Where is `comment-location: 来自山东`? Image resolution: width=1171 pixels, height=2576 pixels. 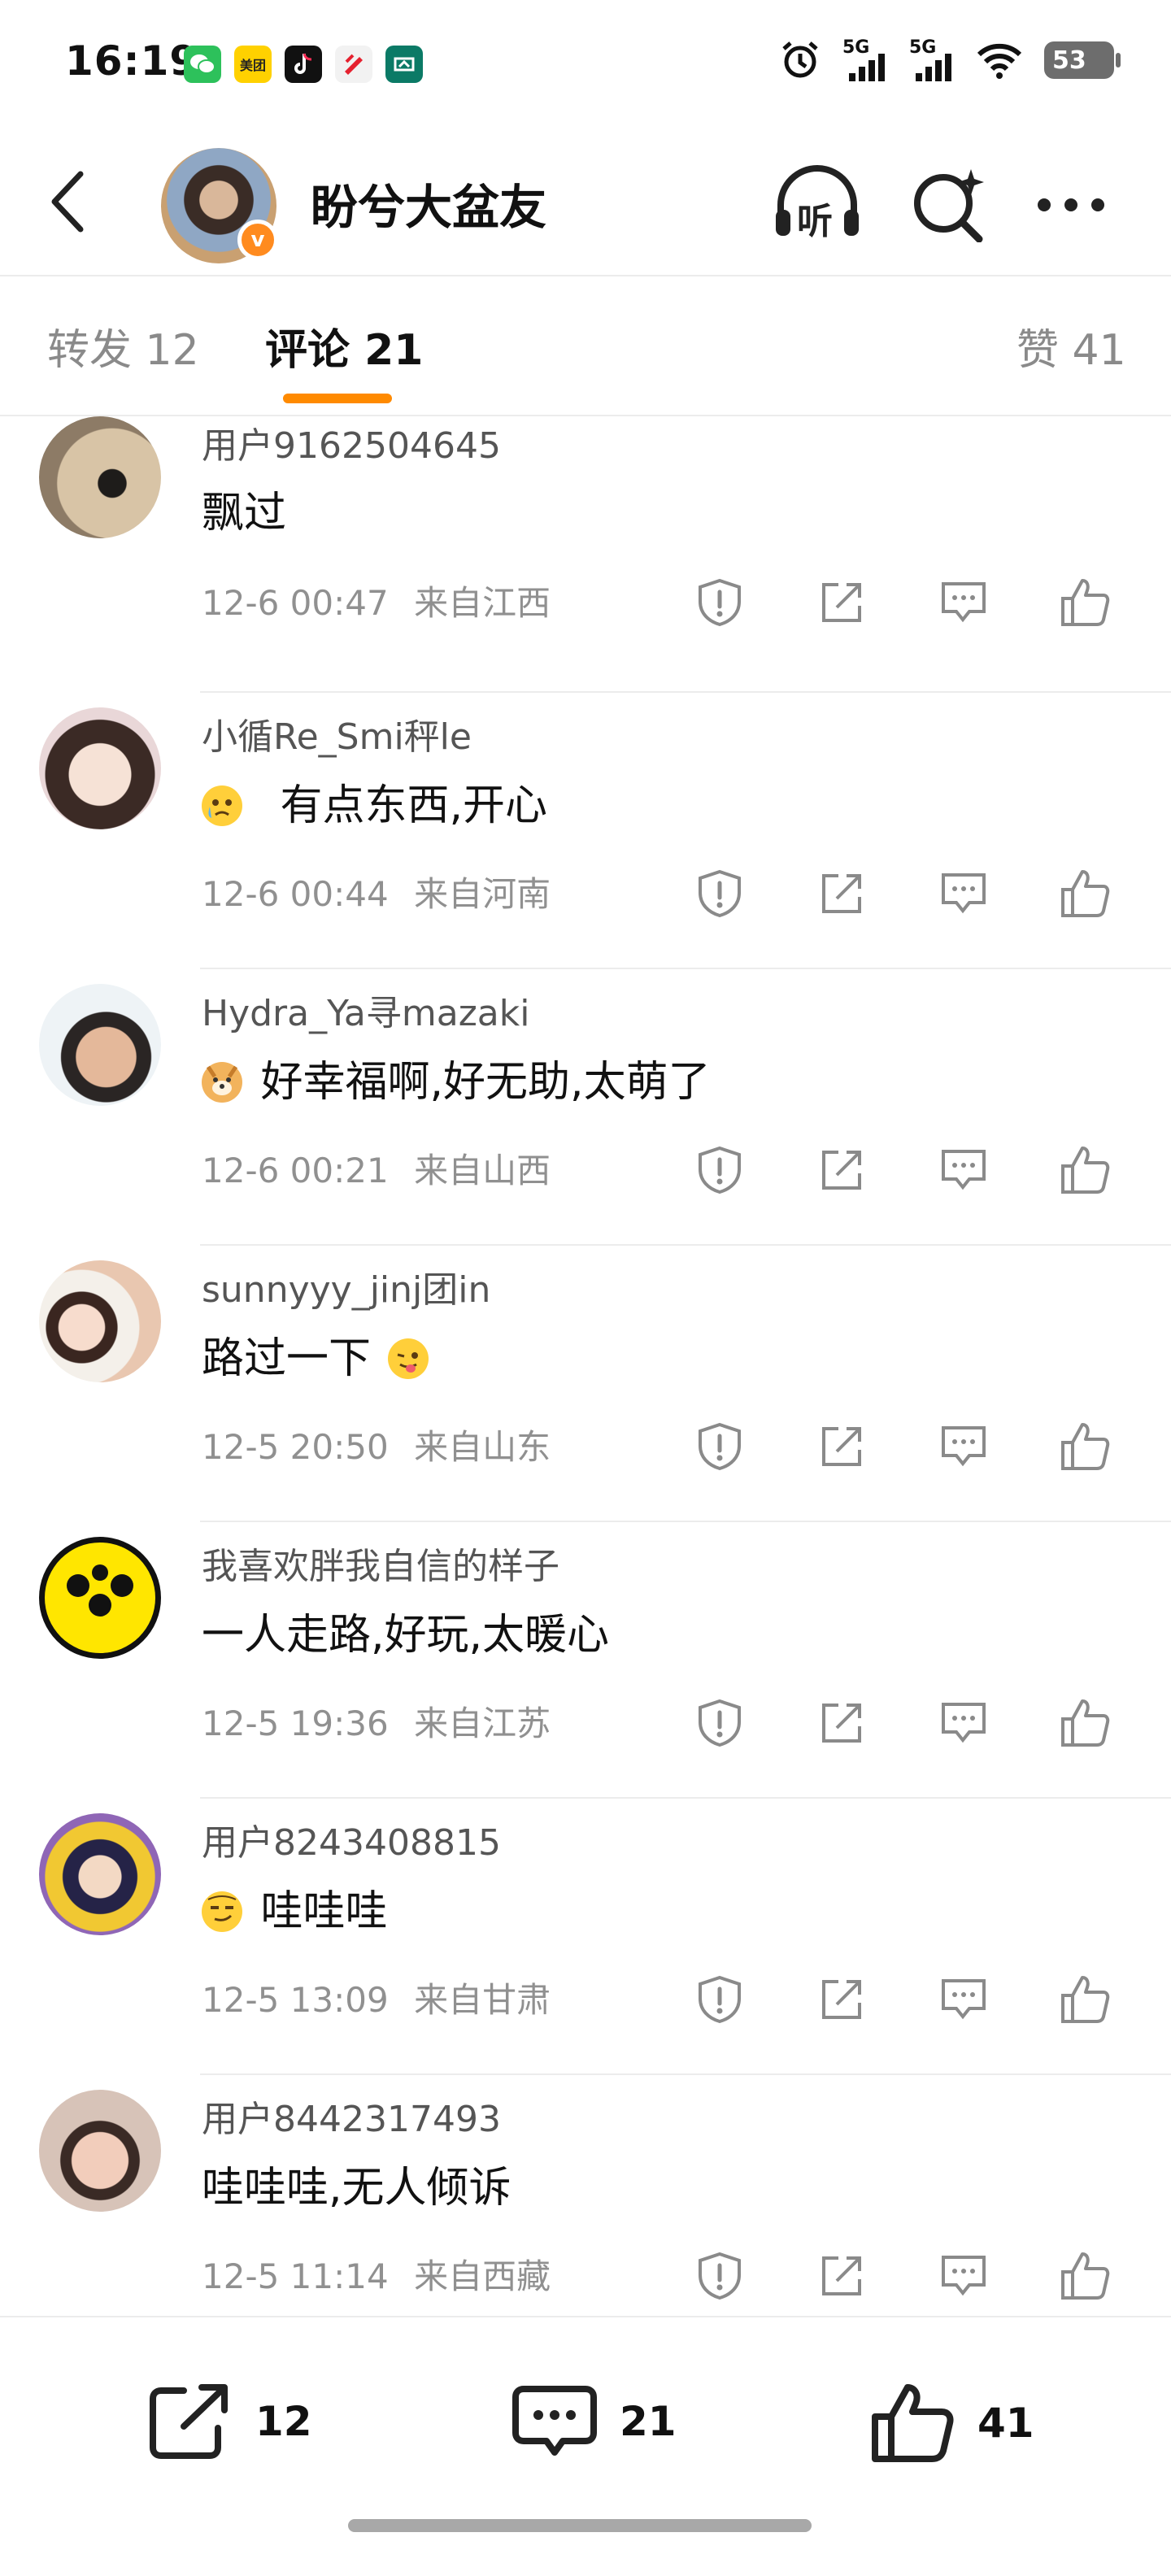
comment-location: 来自山东 is located at coordinates (482, 1447).